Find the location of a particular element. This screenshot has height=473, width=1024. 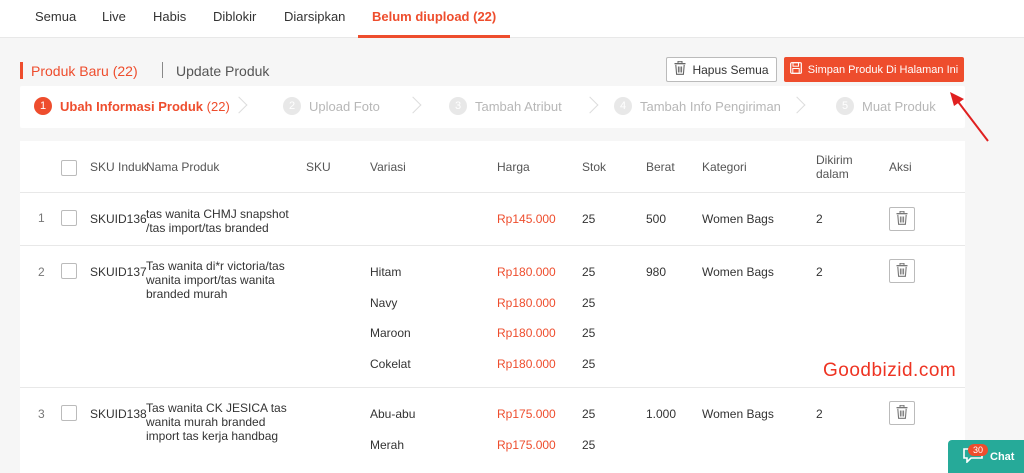

step-5: 5 Muat Produk is located at coordinates (886, 106).